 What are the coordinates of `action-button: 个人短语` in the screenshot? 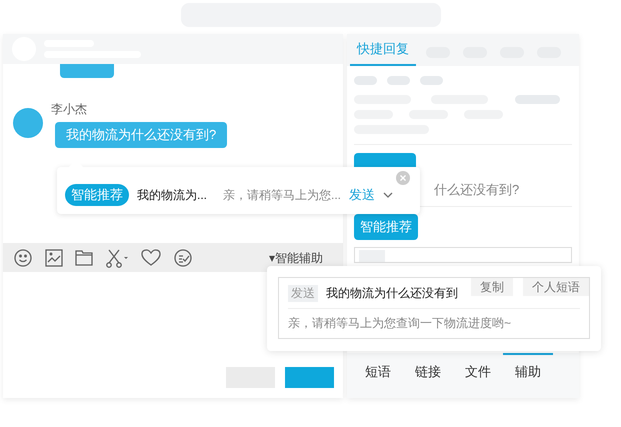 It's located at (556, 287).